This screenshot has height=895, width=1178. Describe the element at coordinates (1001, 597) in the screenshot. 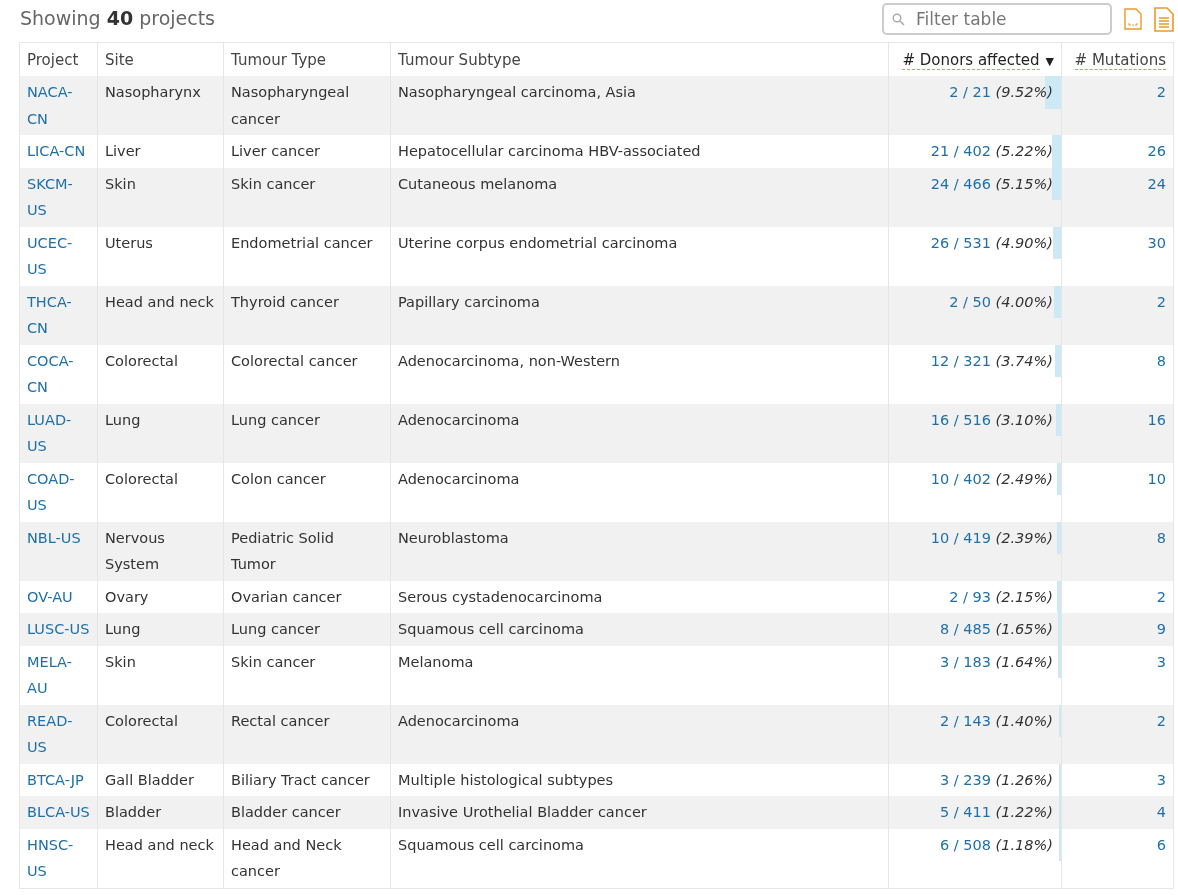

I see `donors-affected-text: 2 / 93 (2.15%)` at that location.